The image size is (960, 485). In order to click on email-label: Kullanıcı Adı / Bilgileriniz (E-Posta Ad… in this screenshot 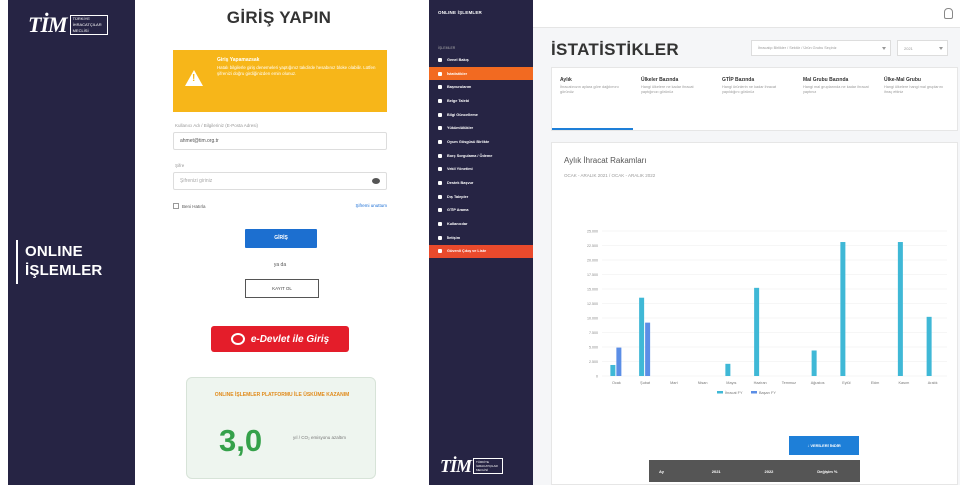, I will do `click(217, 125)`.